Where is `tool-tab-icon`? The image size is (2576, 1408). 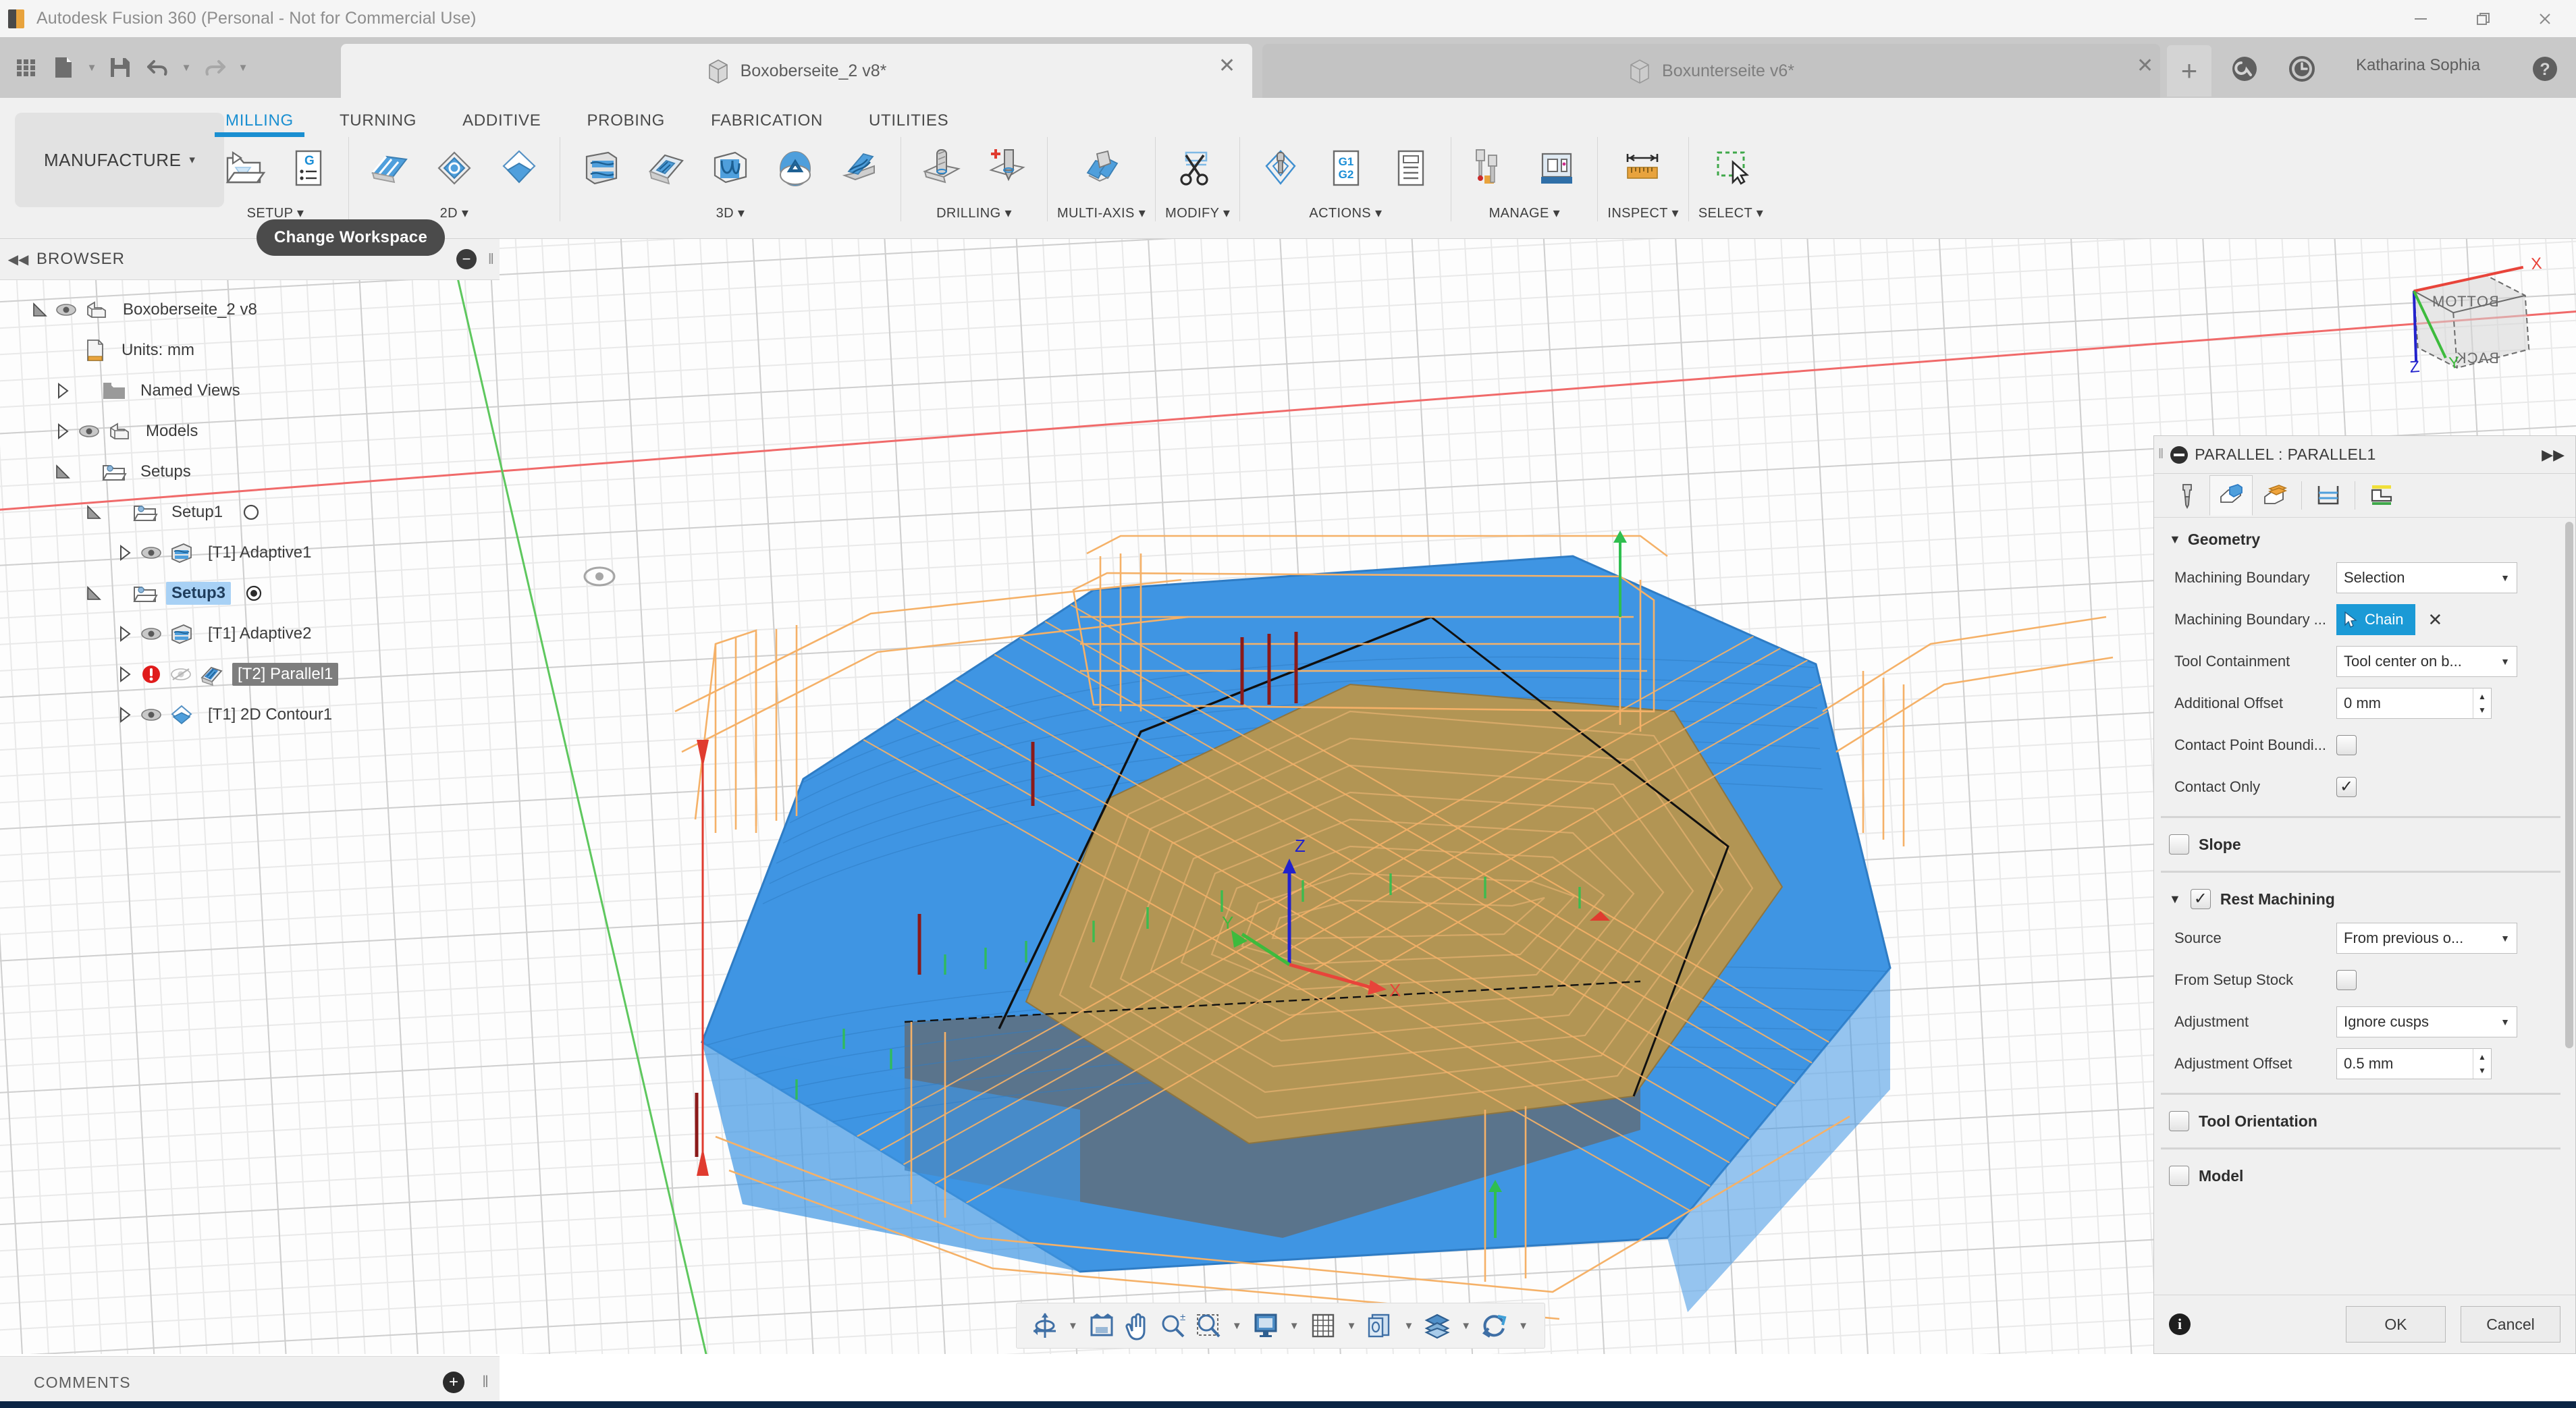 tool-tab-icon is located at coordinates (2187, 495).